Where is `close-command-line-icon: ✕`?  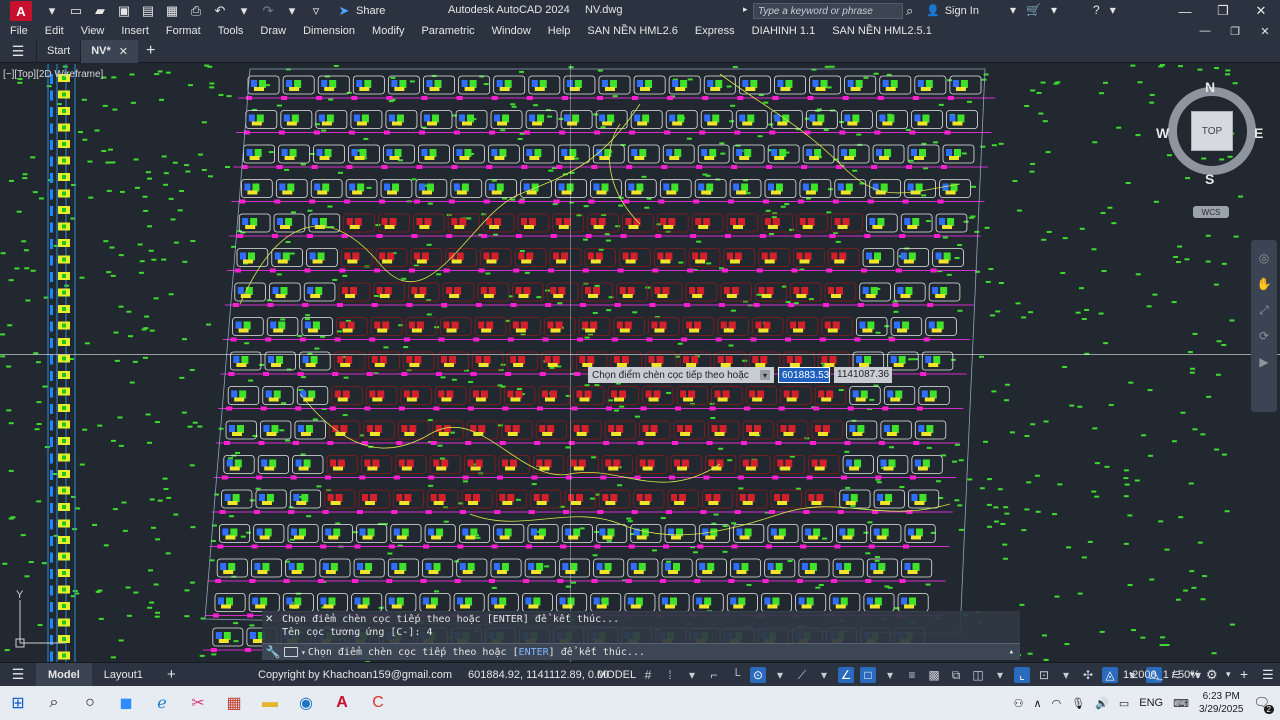 close-command-line-icon: ✕ is located at coordinates (269, 619).